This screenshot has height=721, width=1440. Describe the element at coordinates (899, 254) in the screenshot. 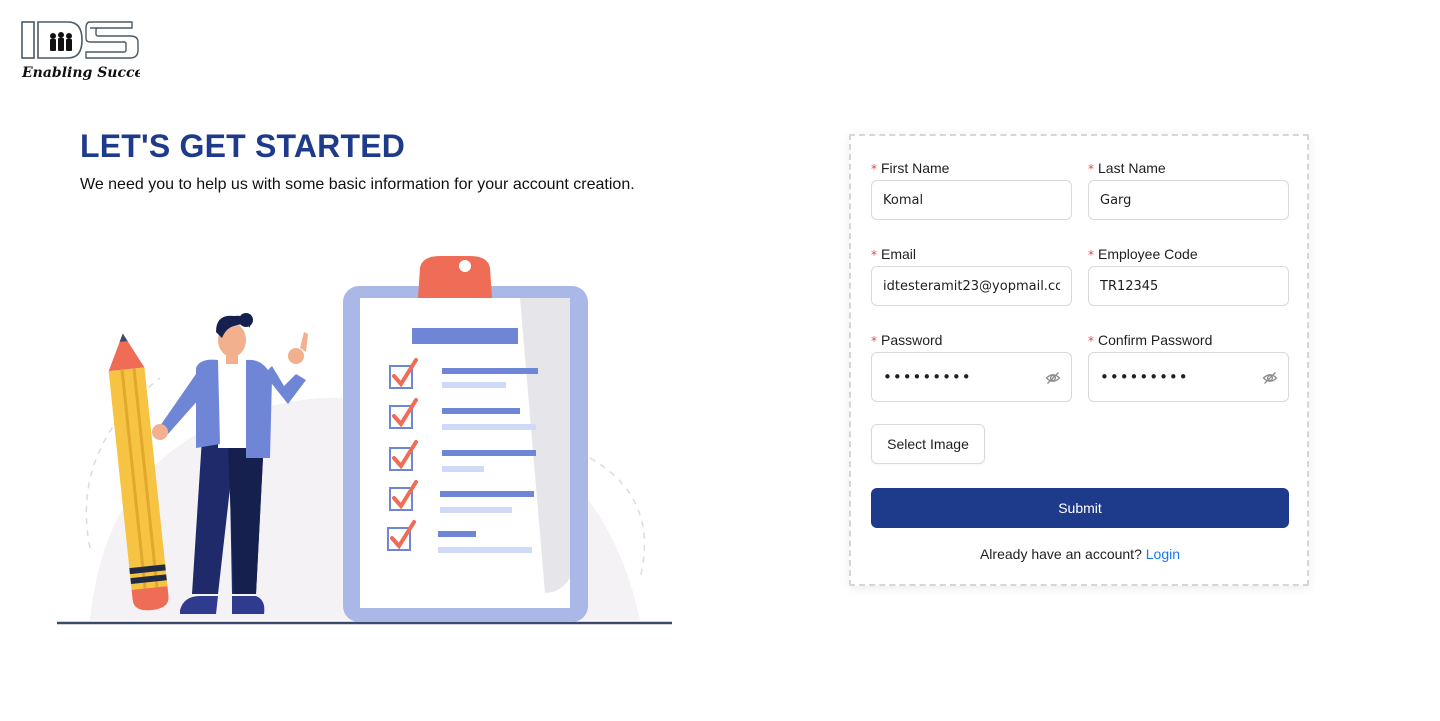

I see `email-label: Email` at that location.